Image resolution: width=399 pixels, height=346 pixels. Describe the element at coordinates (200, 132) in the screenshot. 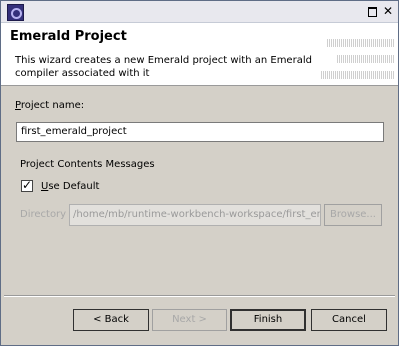

I see `project-name-input: first_emerald_project` at that location.